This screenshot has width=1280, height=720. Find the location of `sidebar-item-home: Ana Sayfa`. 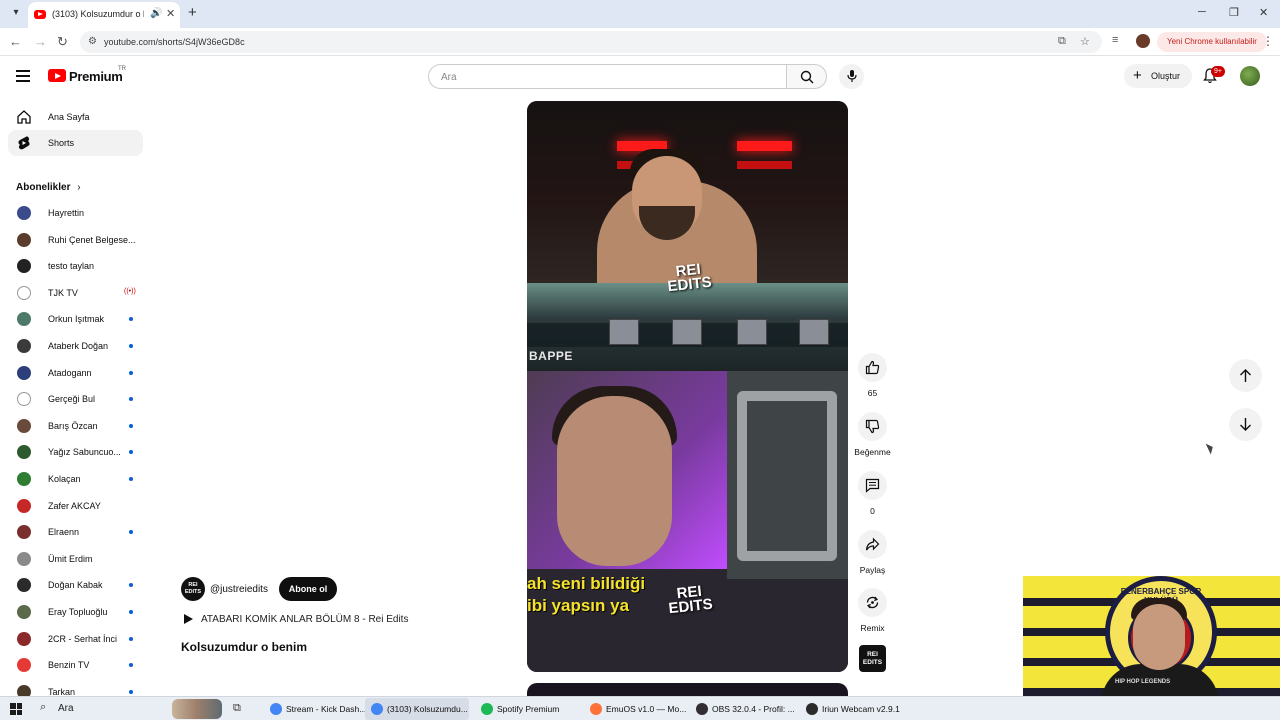

sidebar-item-home: Ana Sayfa is located at coordinates (75, 117).